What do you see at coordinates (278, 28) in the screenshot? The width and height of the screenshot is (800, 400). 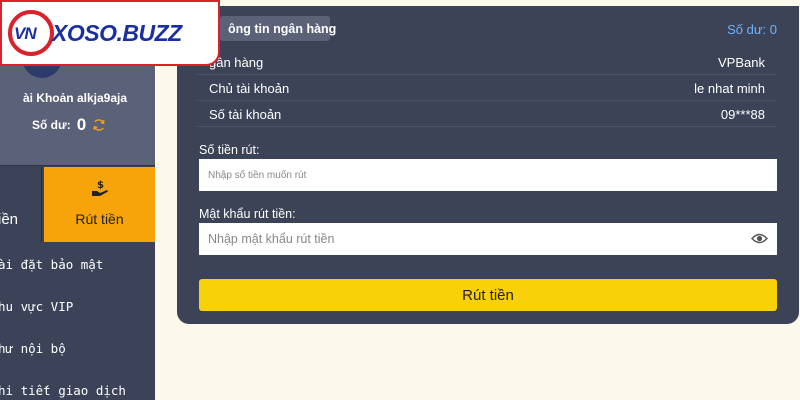 I see `bank-info-tab: ông tin ngân hàng` at bounding box center [278, 28].